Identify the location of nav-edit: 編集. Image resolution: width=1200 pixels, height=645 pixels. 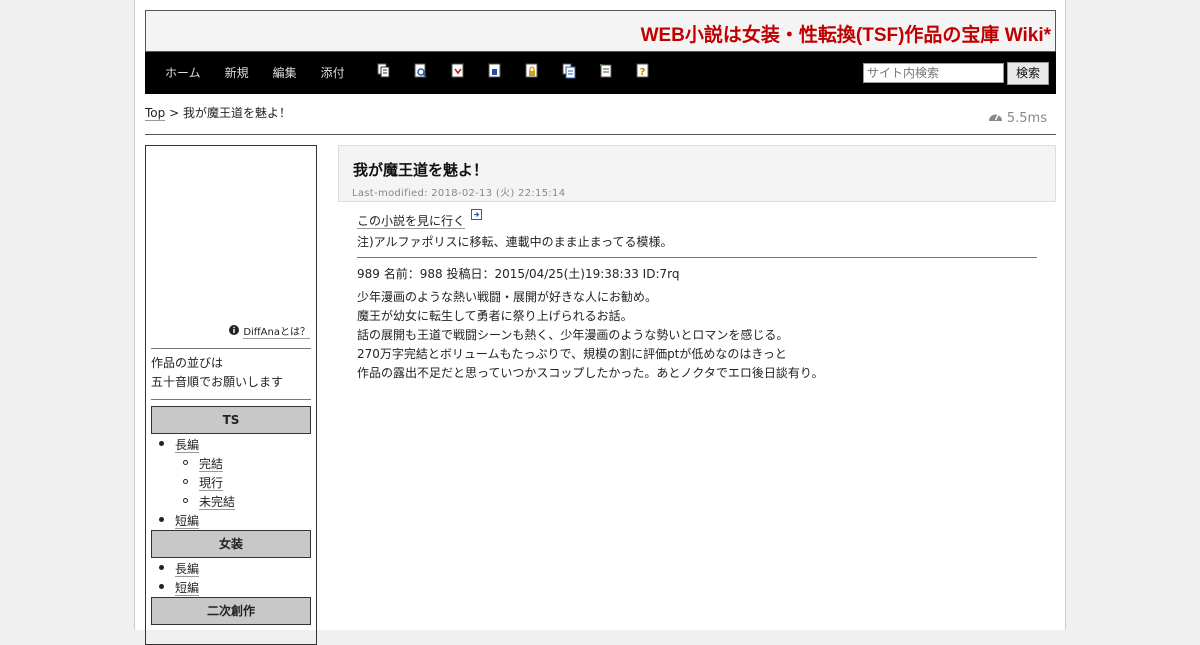
(285, 72).